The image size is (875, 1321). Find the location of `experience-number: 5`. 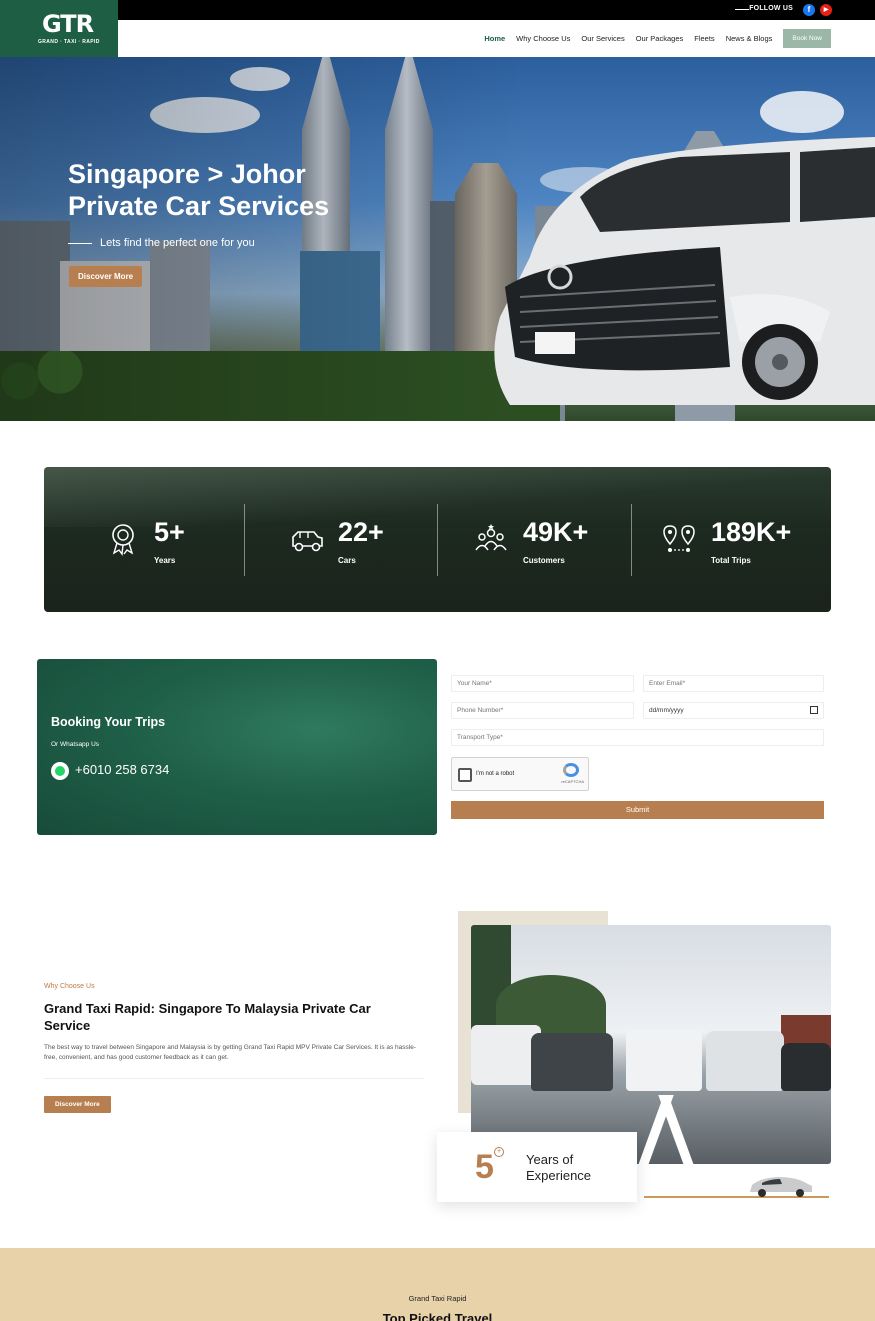

experience-number: 5 is located at coordinates (484, 1167).